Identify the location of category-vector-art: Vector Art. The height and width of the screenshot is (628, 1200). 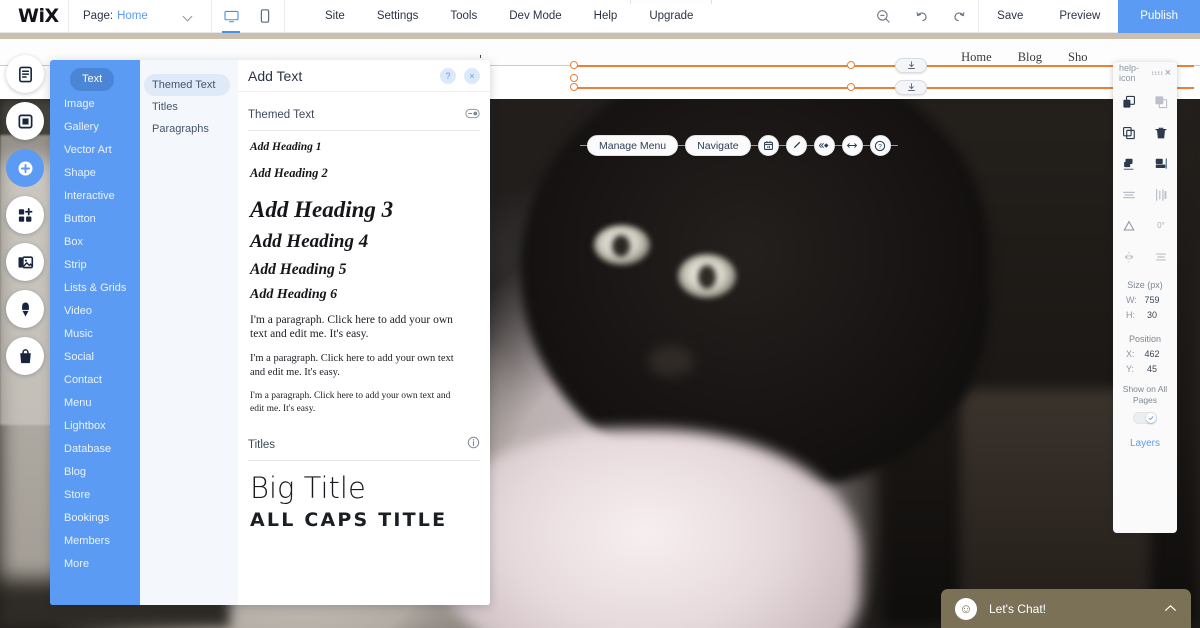
(95, 150).